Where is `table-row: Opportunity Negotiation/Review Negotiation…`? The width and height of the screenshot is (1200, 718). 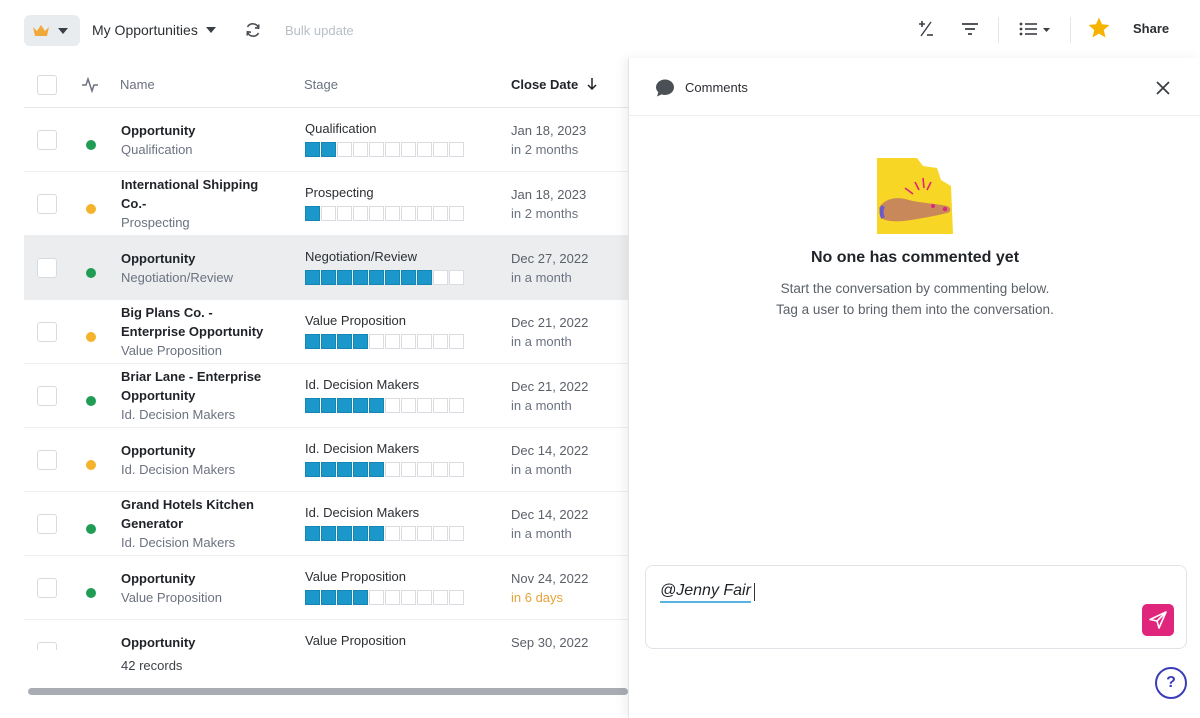 table-row: Opportunity Negotiation/Review Negotiation… is located at coordinates (329, 268).